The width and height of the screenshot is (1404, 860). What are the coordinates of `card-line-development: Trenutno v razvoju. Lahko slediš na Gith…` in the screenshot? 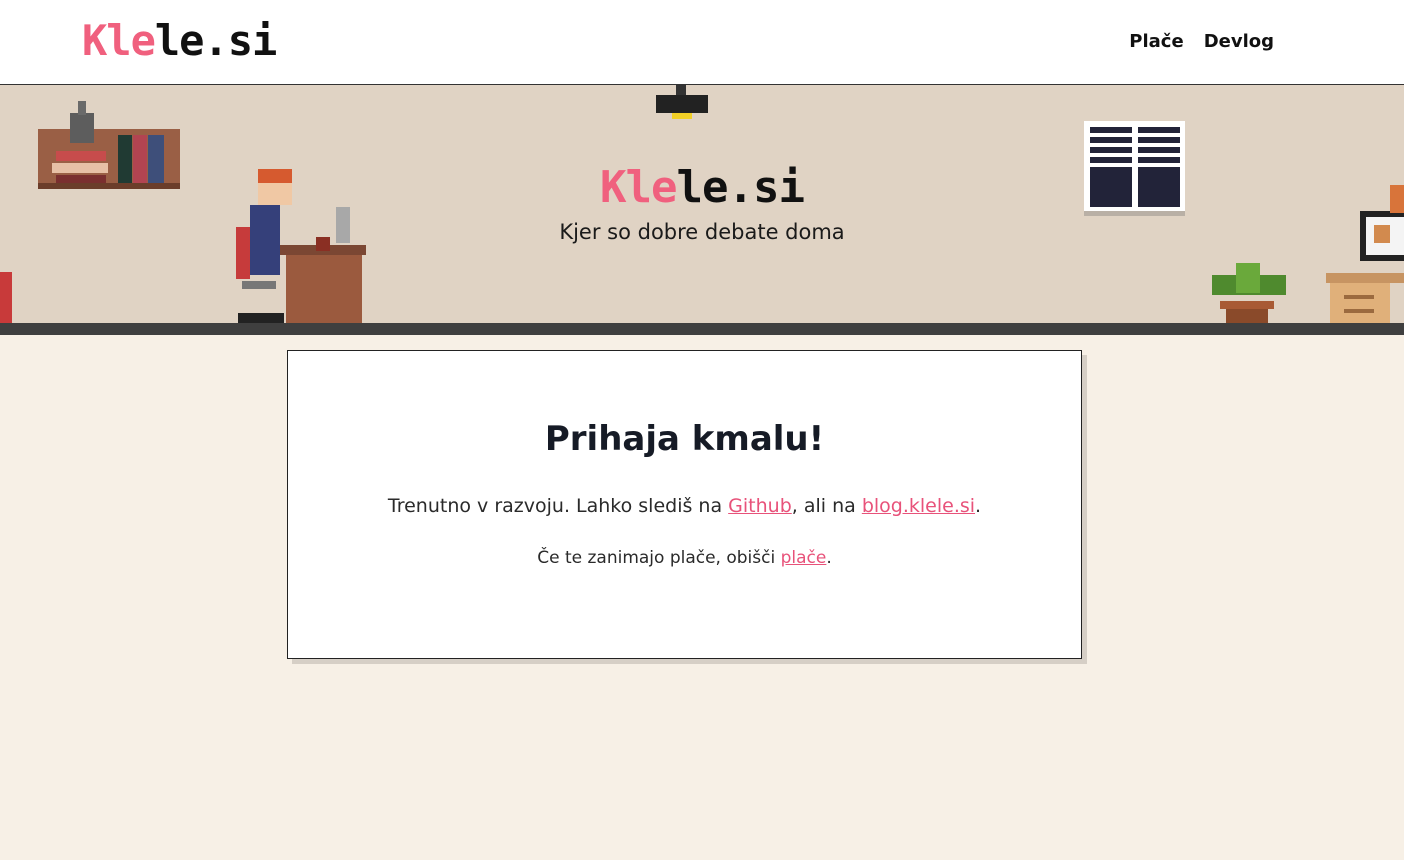 It's located at (684, 506).